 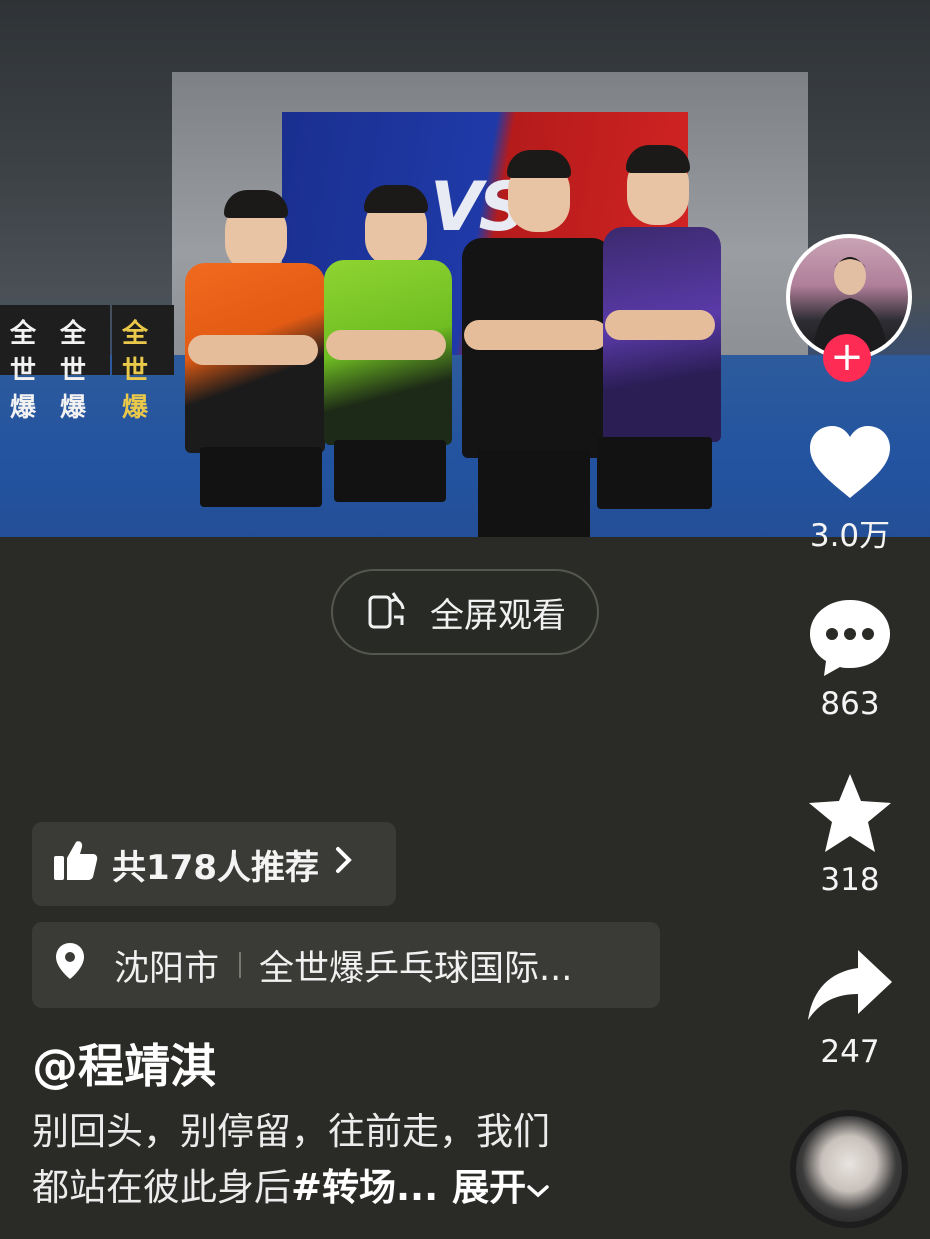 I want to click on post-description: 别回头，别停留，往前走，我们 都站在彼此身后#转场... 展开, so click(x=352, y=1160).